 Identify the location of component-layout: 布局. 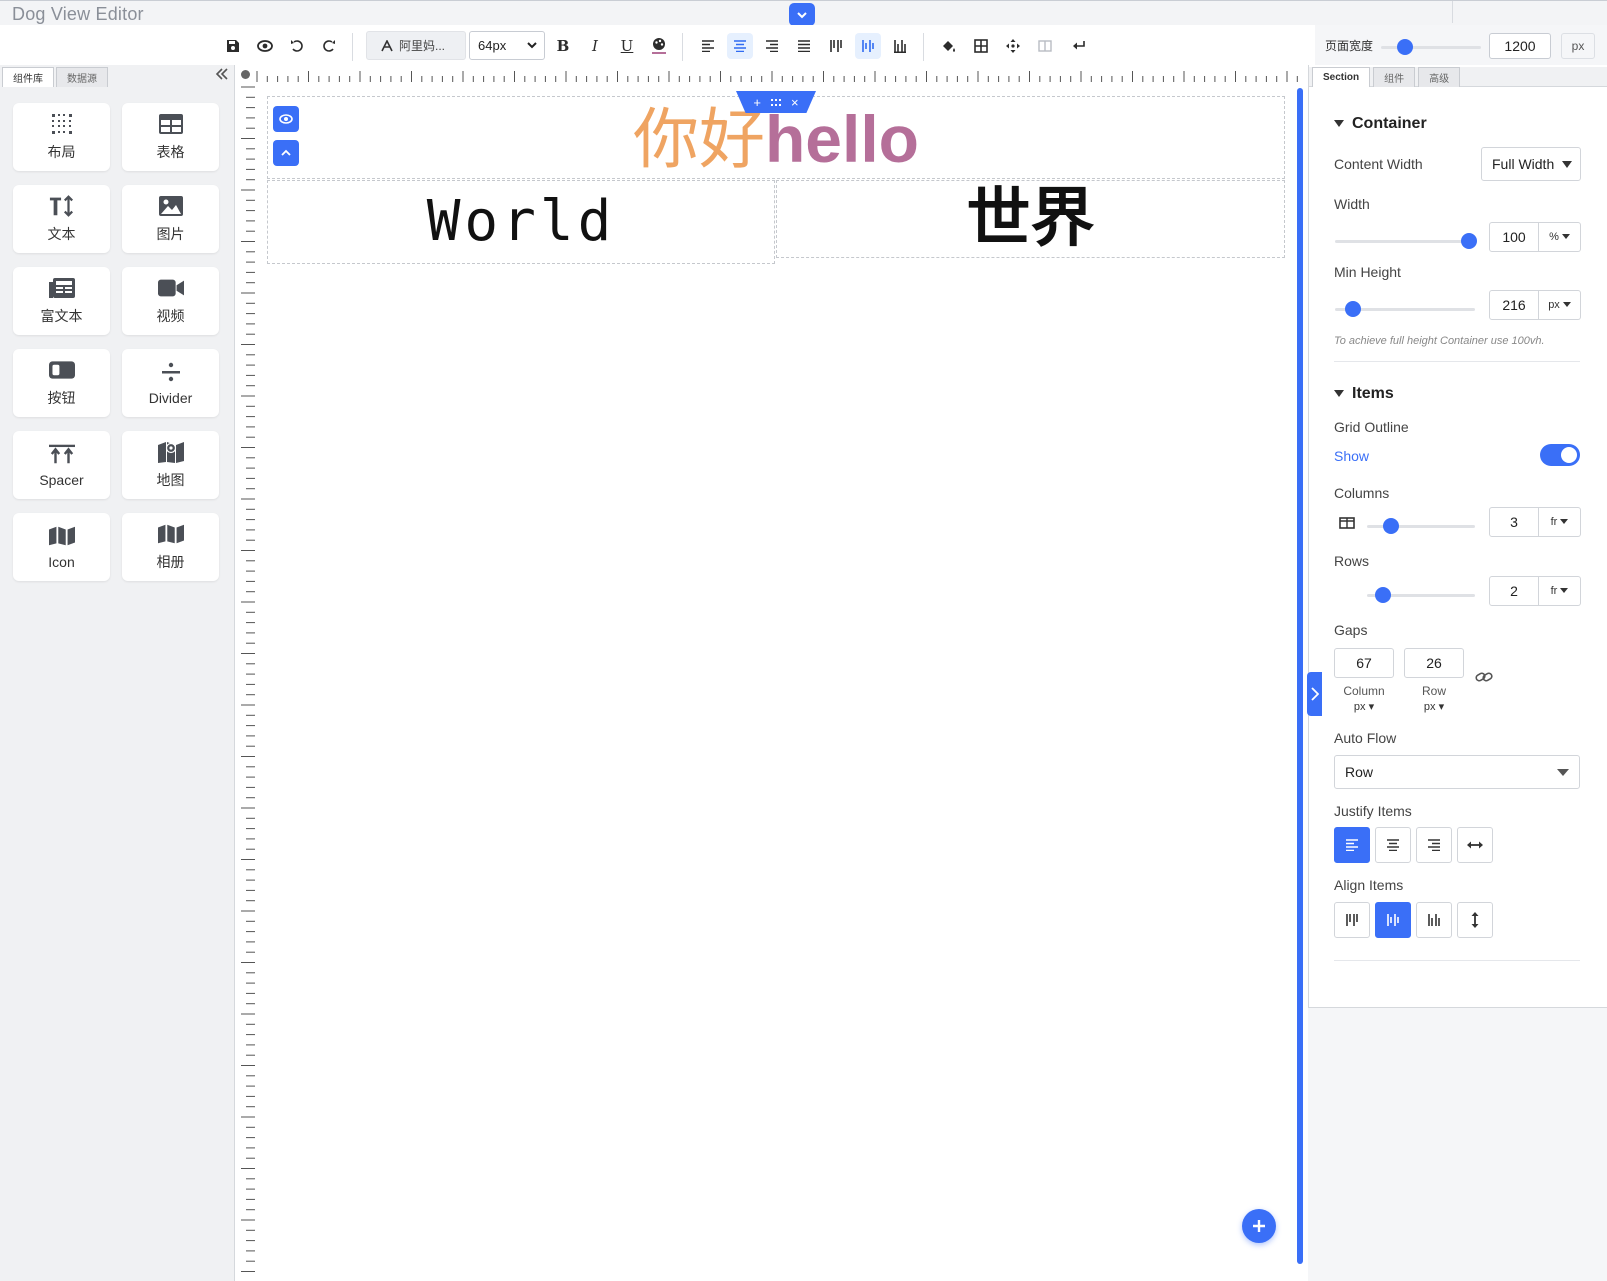
(61, 137).